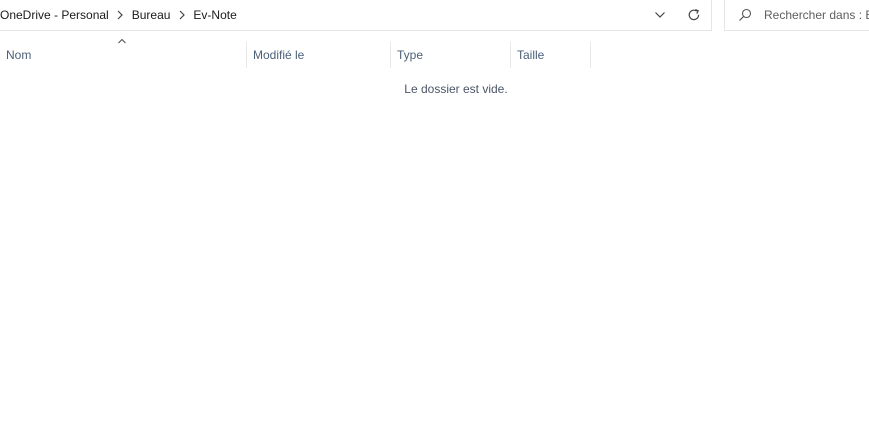 This screenshot has width=869, height=443. Describe the element at coordinates (451, 55) in the screenshot. I see `column-header-type: Type` at that location.